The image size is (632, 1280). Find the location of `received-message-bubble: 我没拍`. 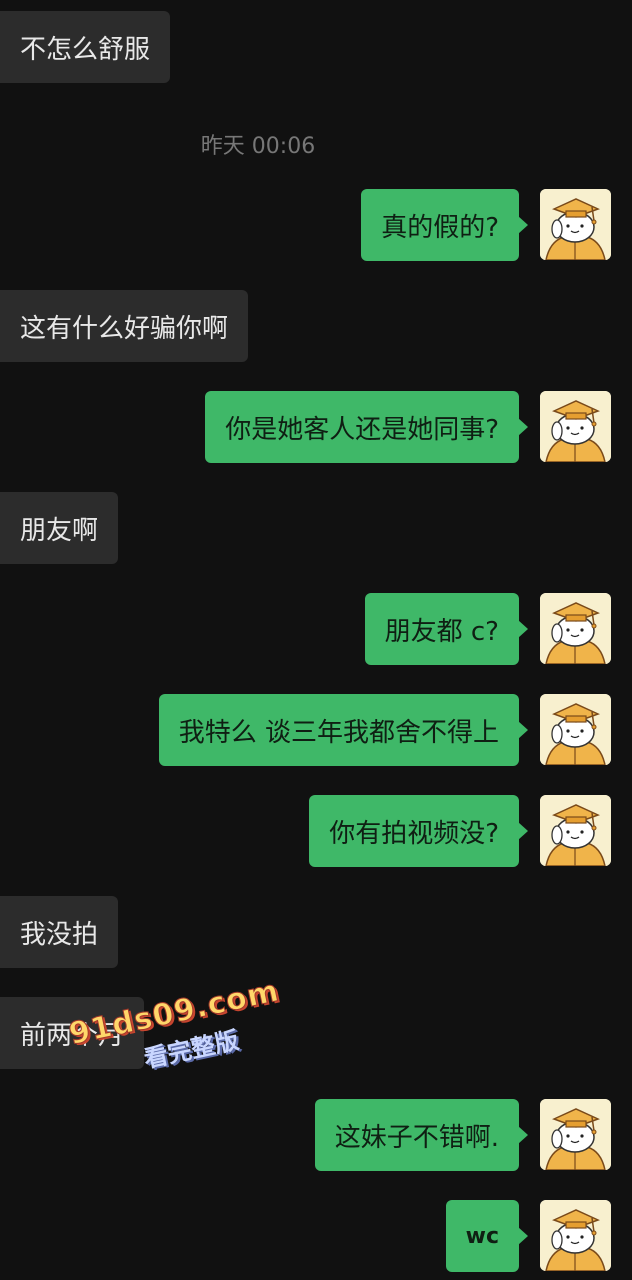

received-message-bubble: 我没拍 is located at coordinates (59, 932).